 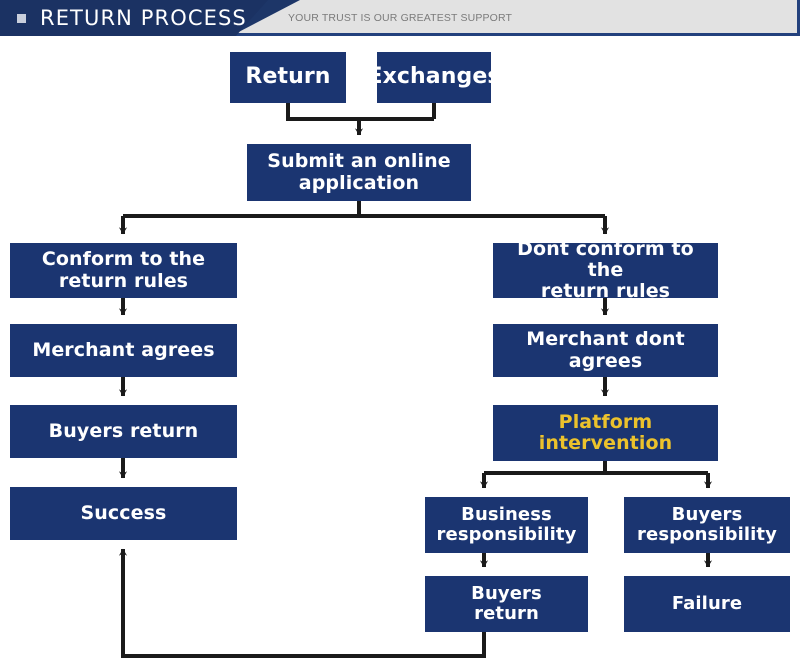 I want to click on node-buyers-return-left: Buyers return, so click(x=123, y=431).